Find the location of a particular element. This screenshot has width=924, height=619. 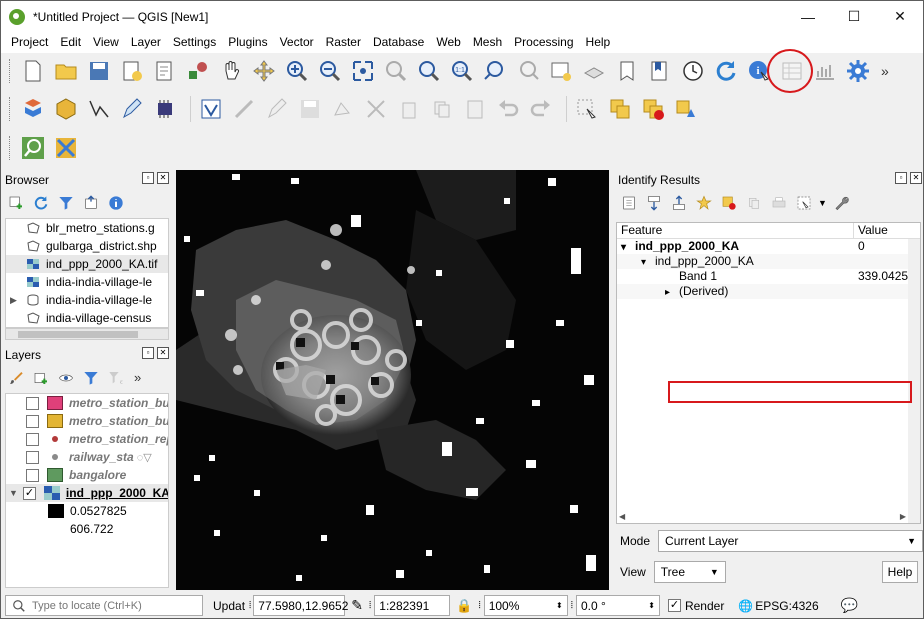

lock-scale-icon: 🔒 is located at coordinates (464, 606).